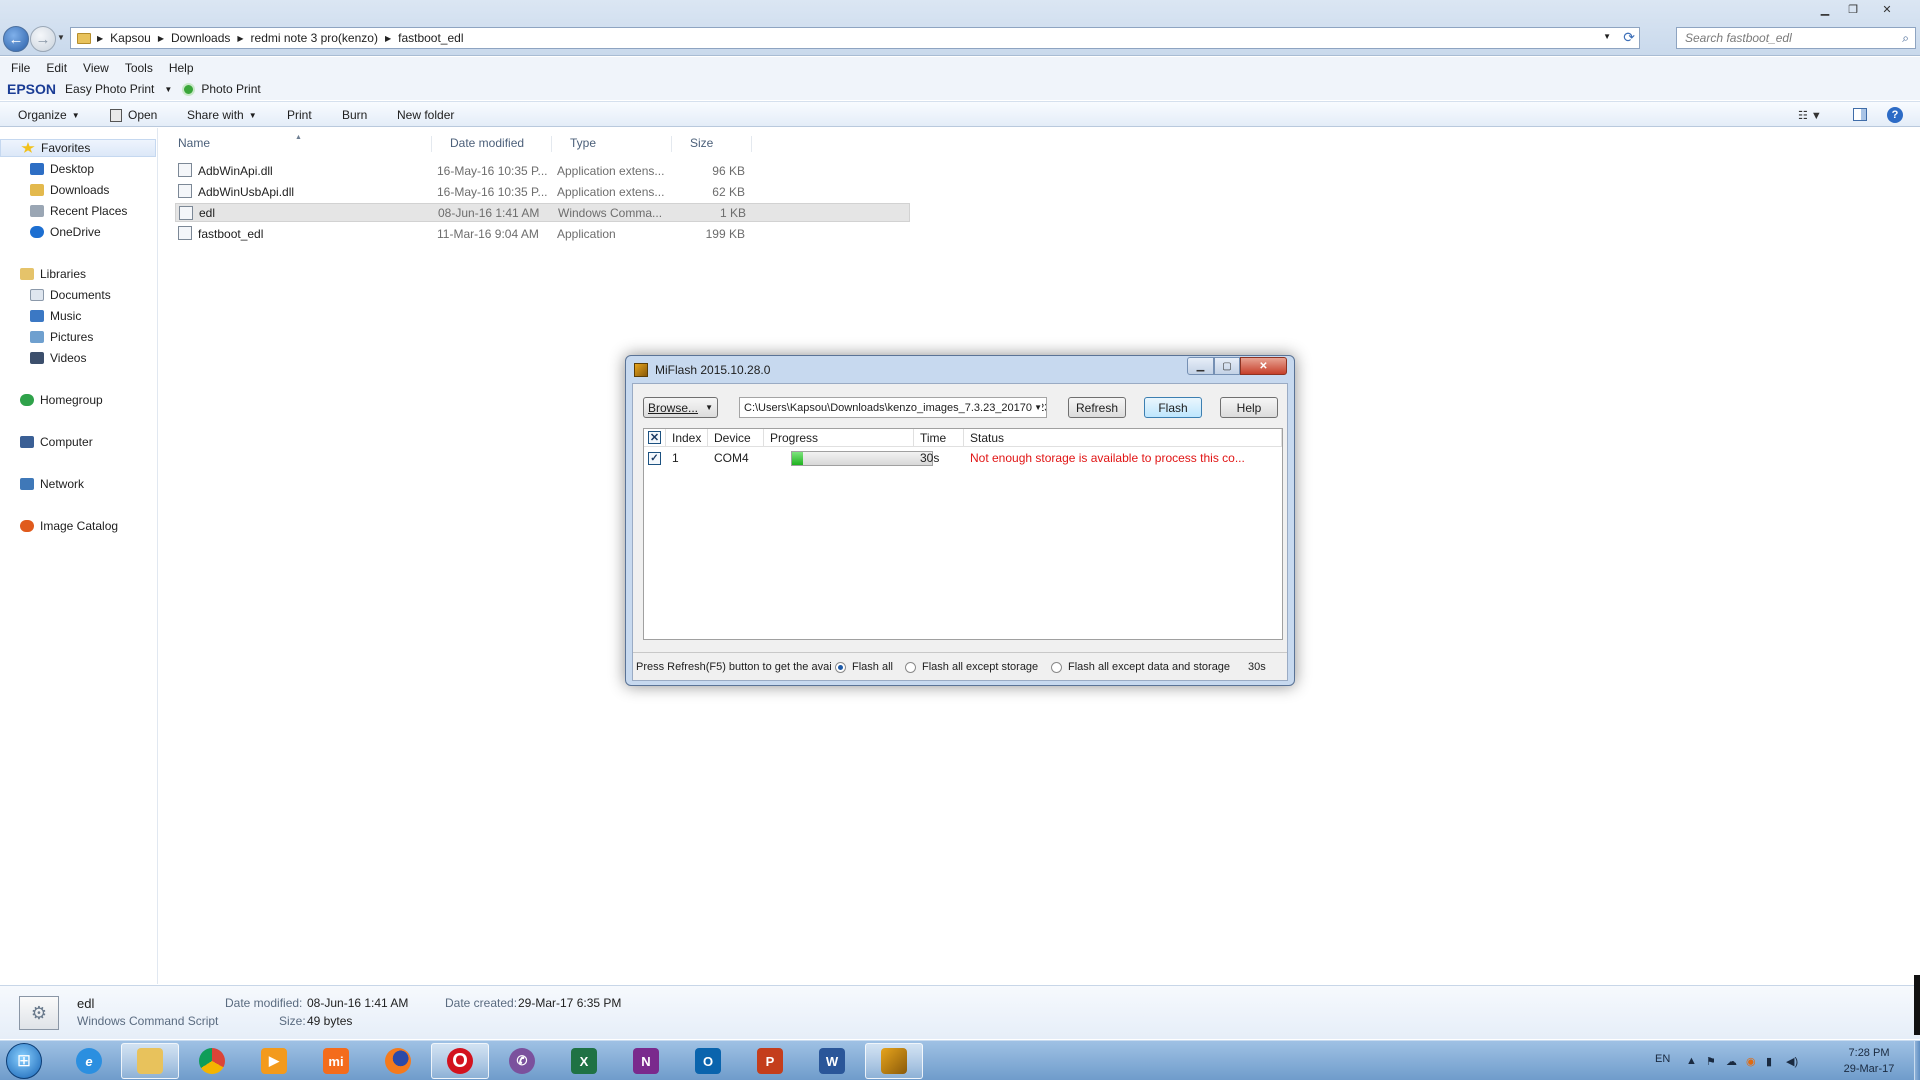  I want to click on avast-tray-icon: ◉, so click(1751, 1061).